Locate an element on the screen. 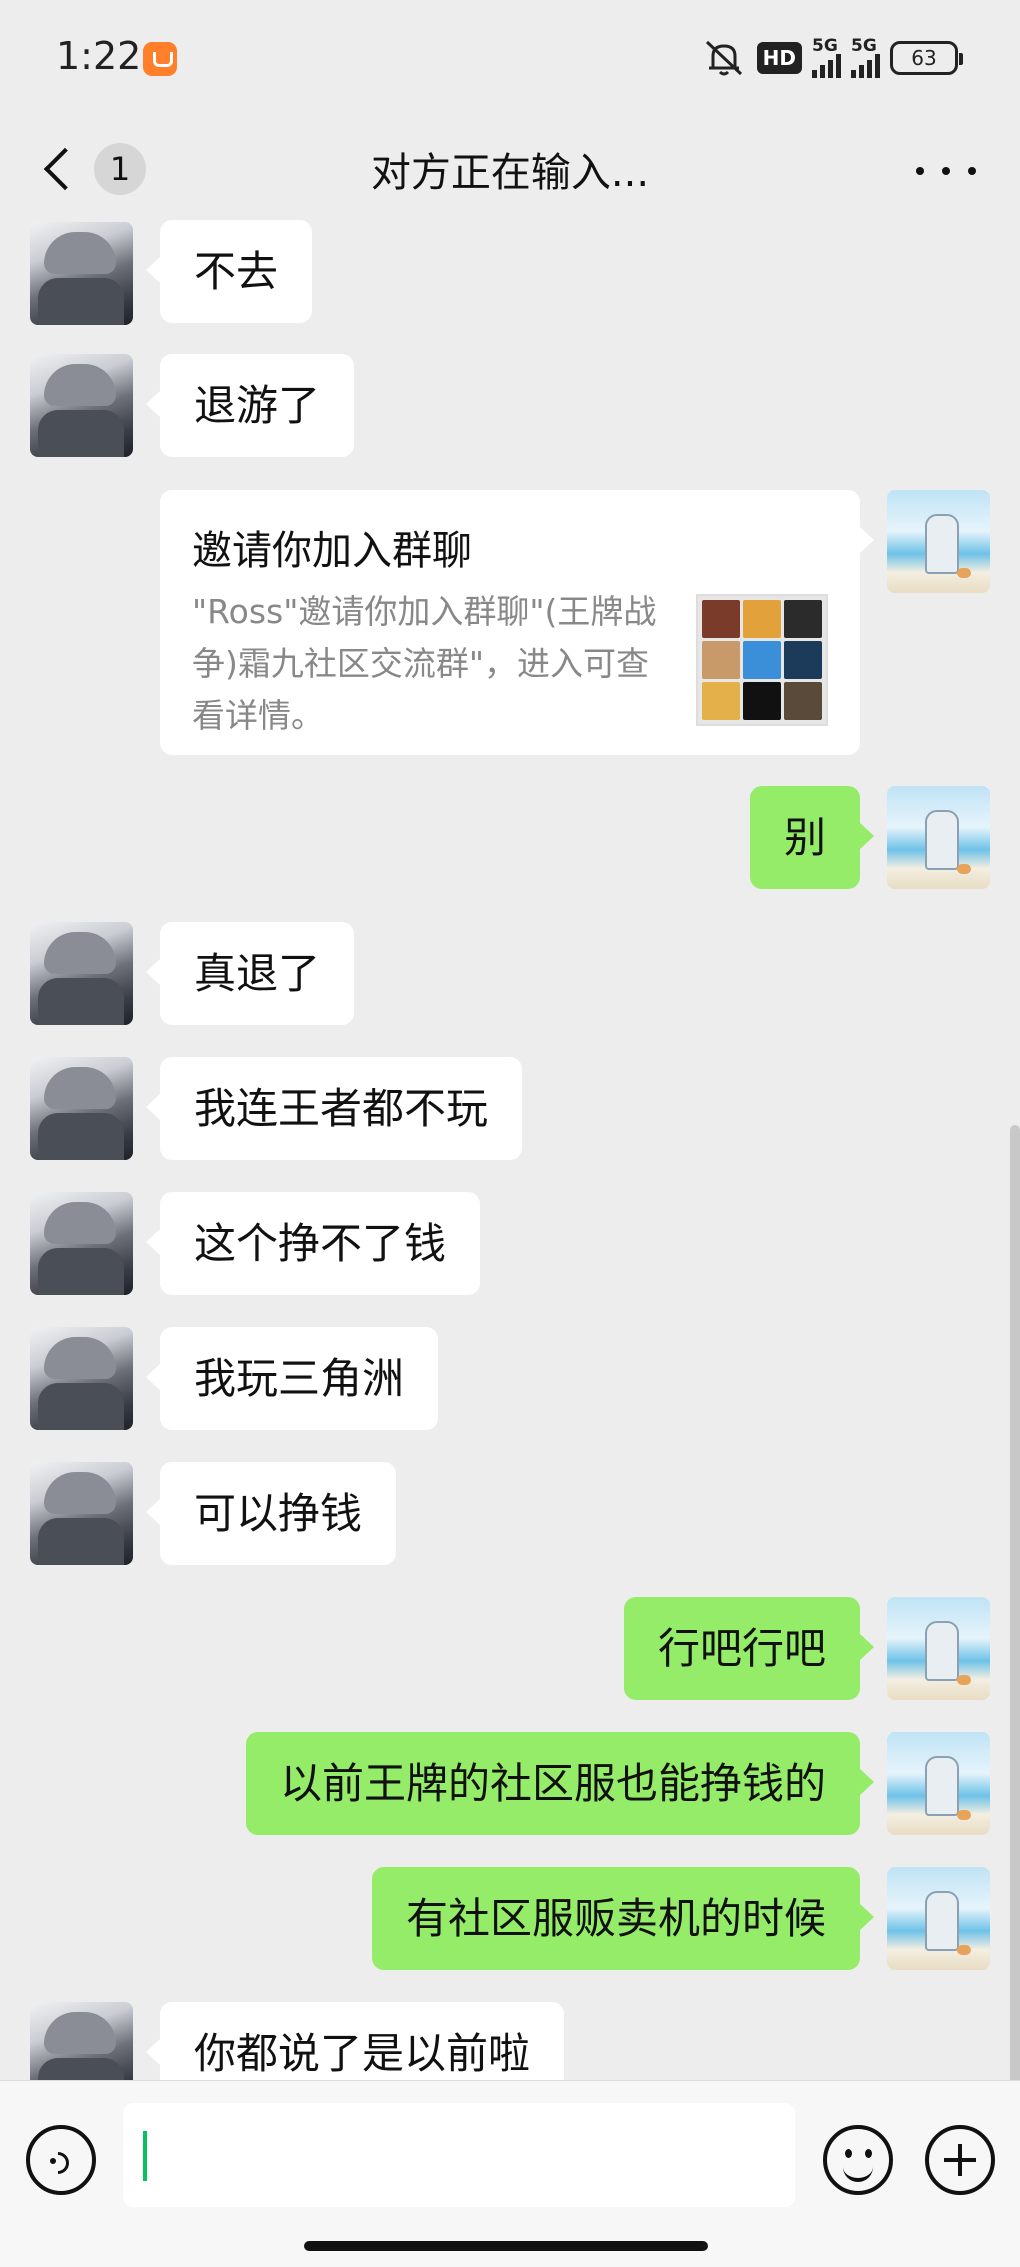  message-bubble: 行吧行吧 is located at coordinates (749, 1648).